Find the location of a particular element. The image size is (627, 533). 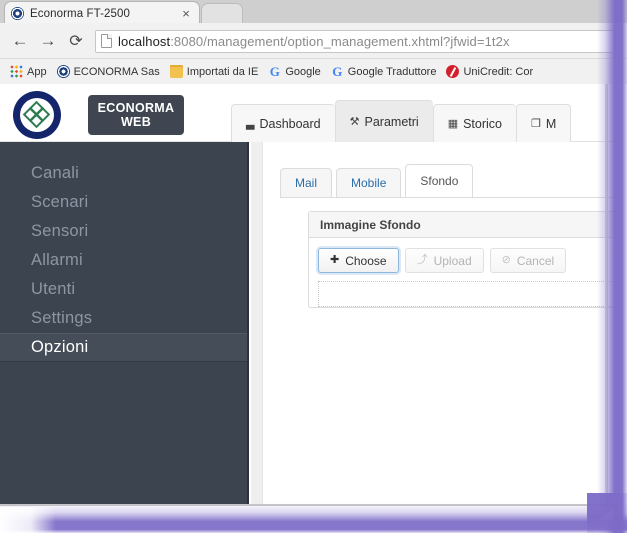

brand-button: ECONORMA WEB is located at coordinates (136, 115).